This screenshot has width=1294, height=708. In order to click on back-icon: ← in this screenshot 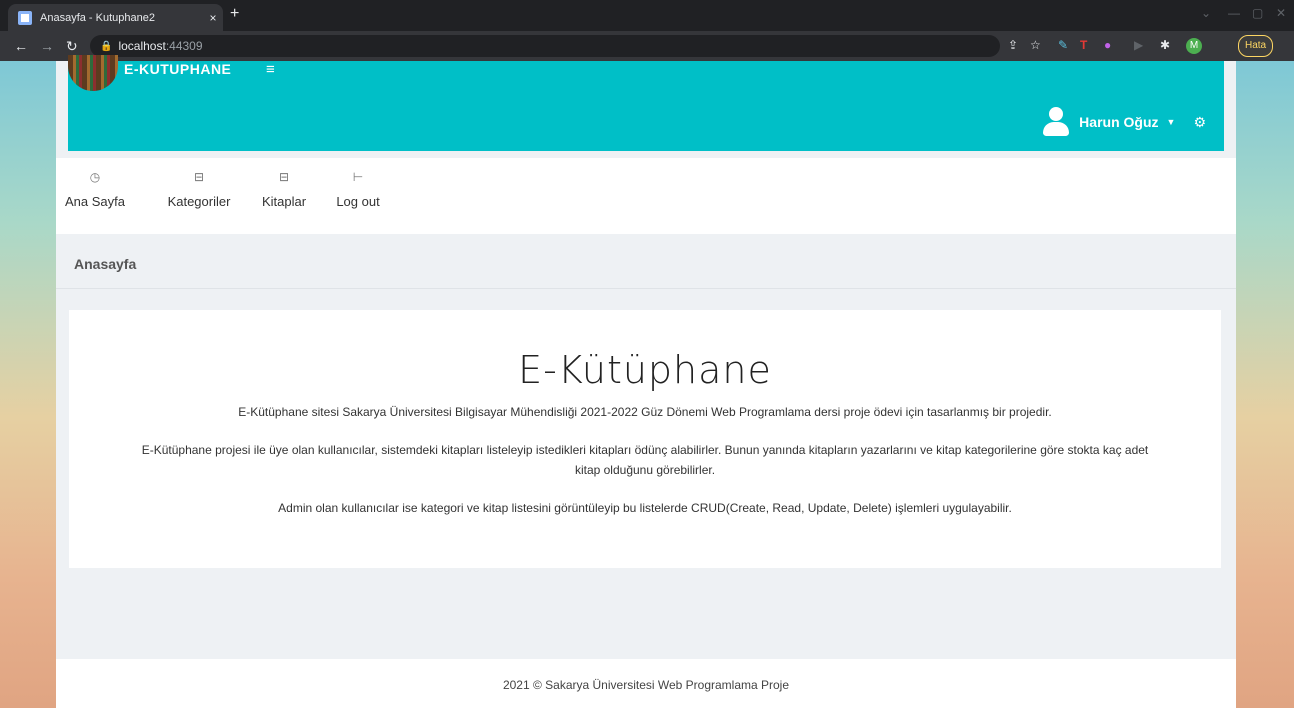, I will do `click(21, 46)`.